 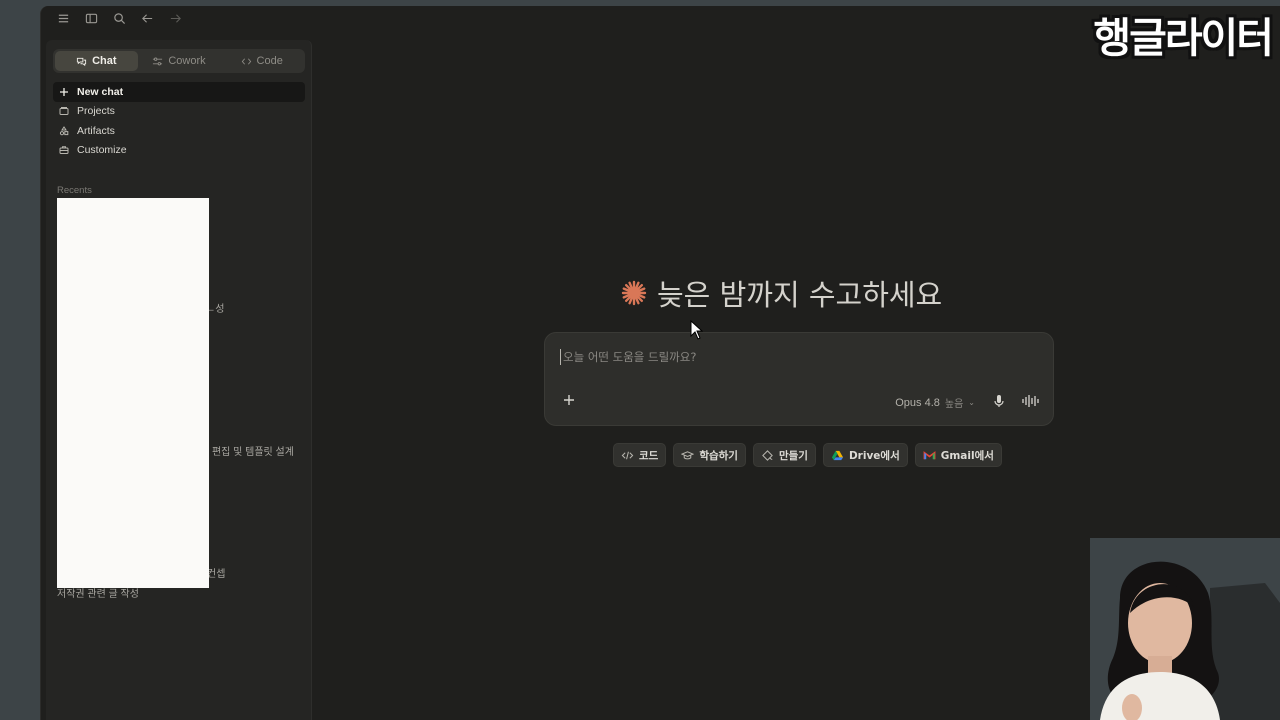 I want to click on menu-icon, so click(x=63, y=18).